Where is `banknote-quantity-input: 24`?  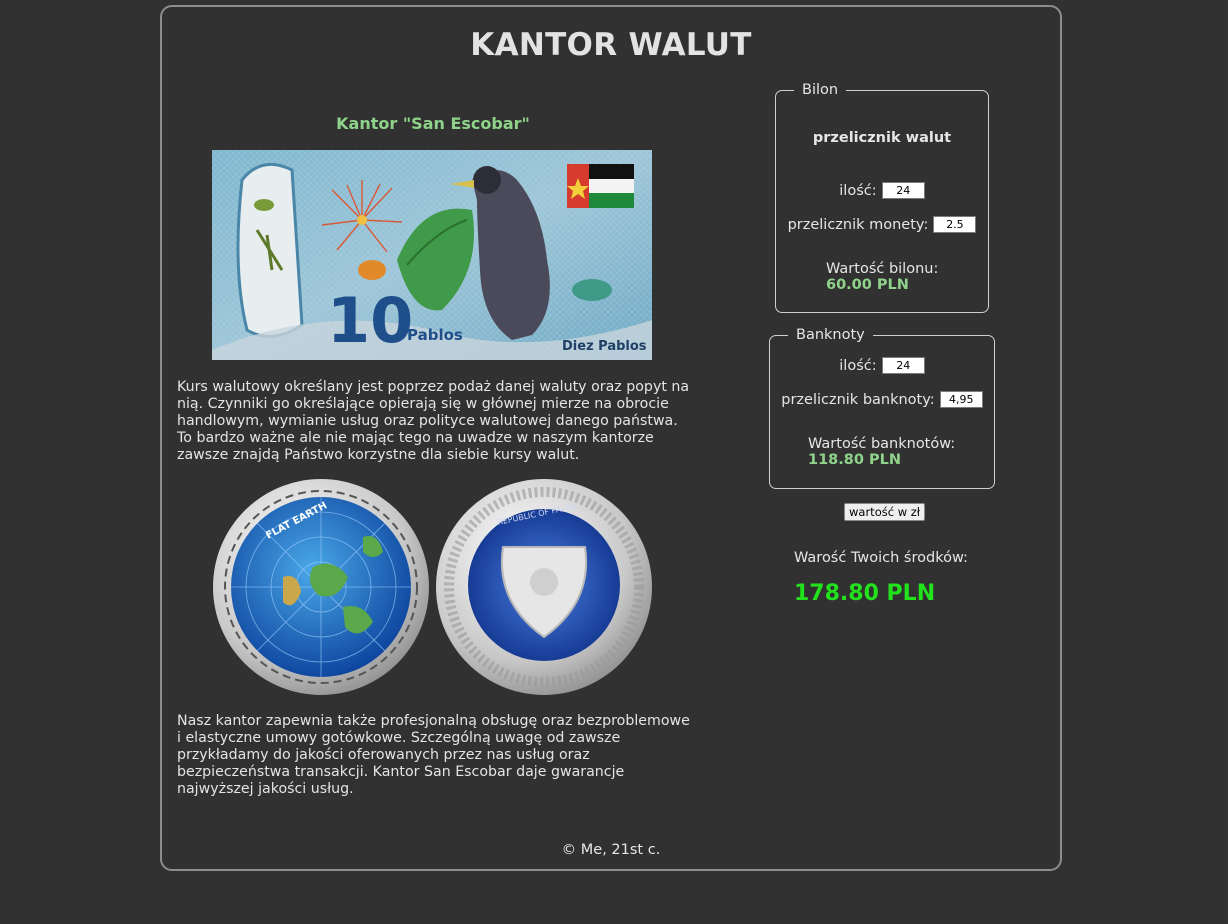
banknote-quantity-input: 24 is located at coordinates (903, 365).